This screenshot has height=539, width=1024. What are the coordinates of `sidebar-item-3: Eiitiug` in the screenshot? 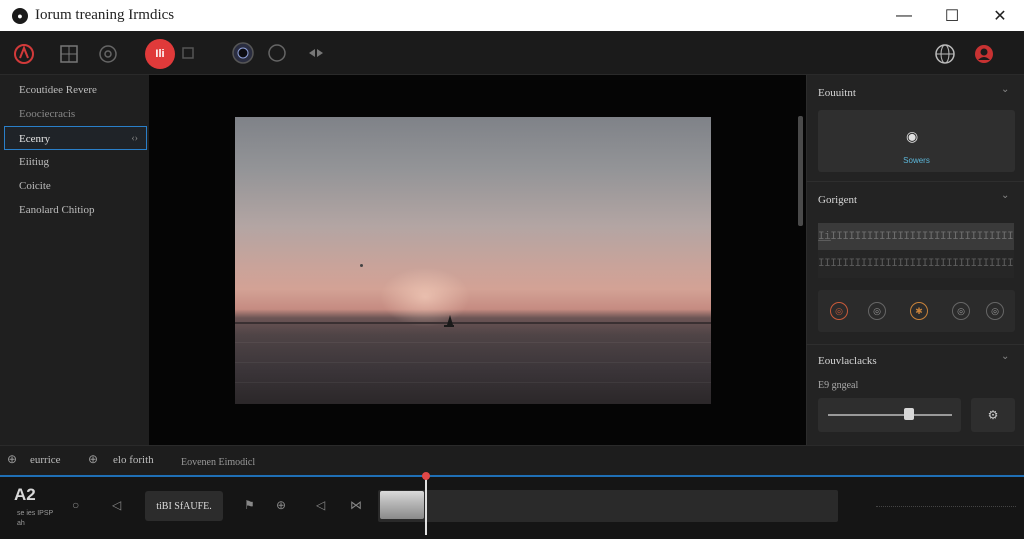 It's located at (75, 162).